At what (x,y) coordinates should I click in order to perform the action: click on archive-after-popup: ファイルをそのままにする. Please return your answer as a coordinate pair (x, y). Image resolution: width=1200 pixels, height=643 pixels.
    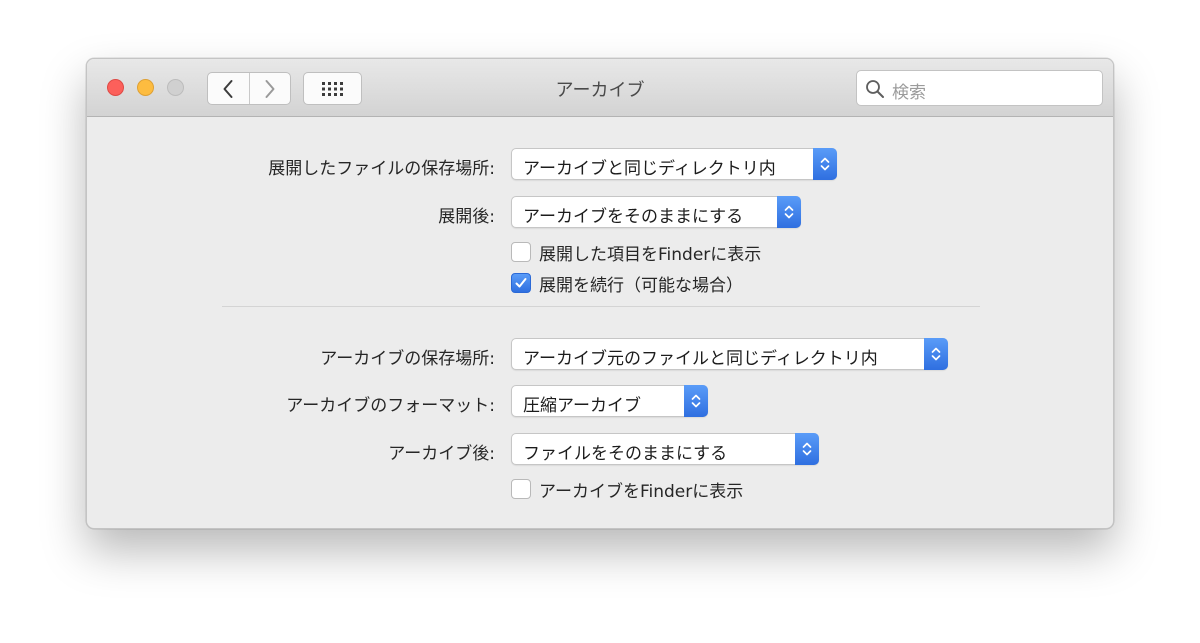
    Looking at the image, I should click on (665, 449).